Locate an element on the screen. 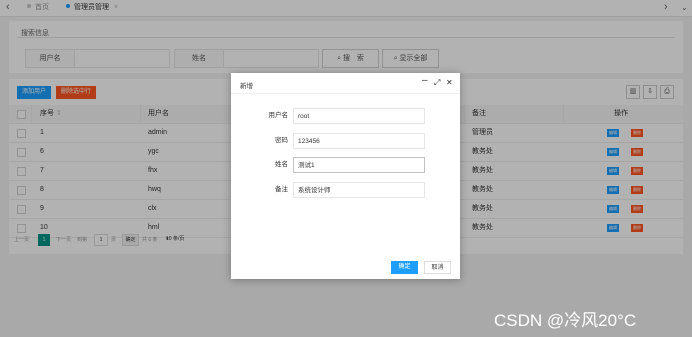 The image size is (692, 337). cancel-button: 取消 is located at coordinates (437, 267).